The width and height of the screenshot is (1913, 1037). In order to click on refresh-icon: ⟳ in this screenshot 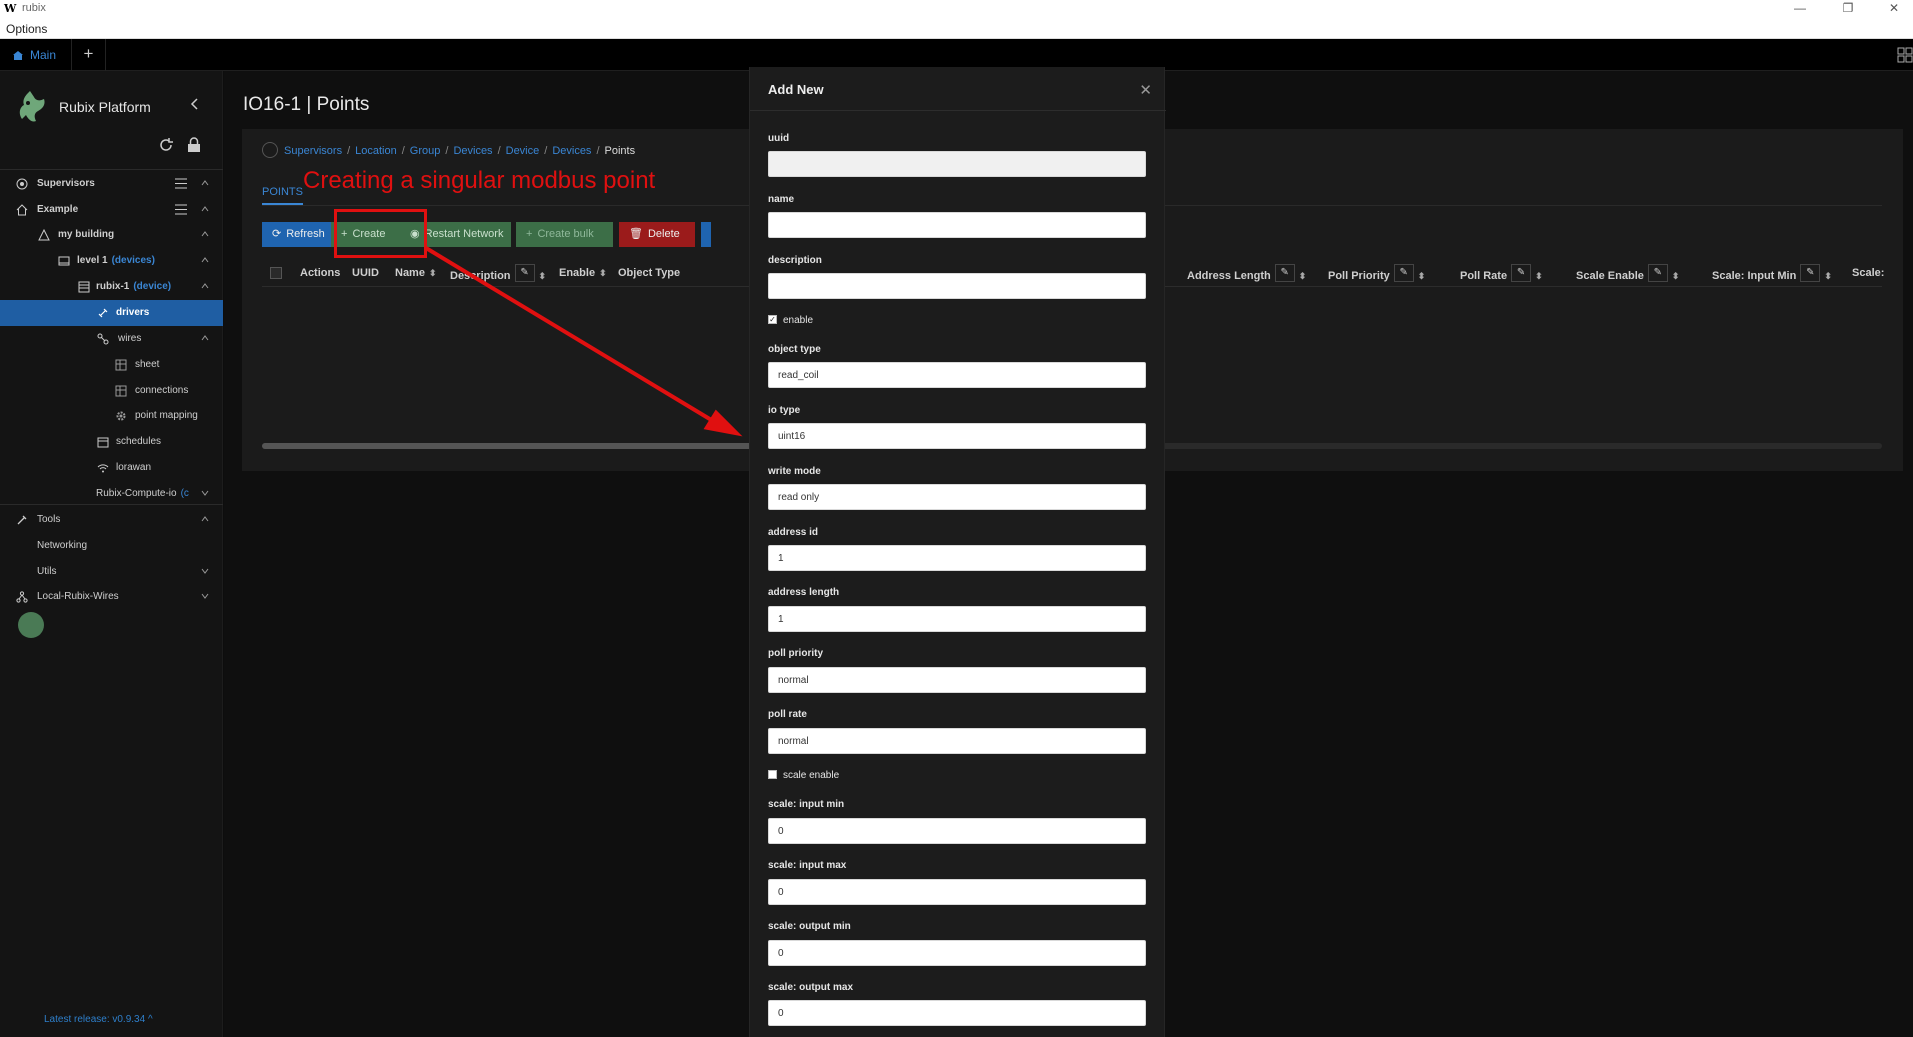, I will do `click(277, 234)`.